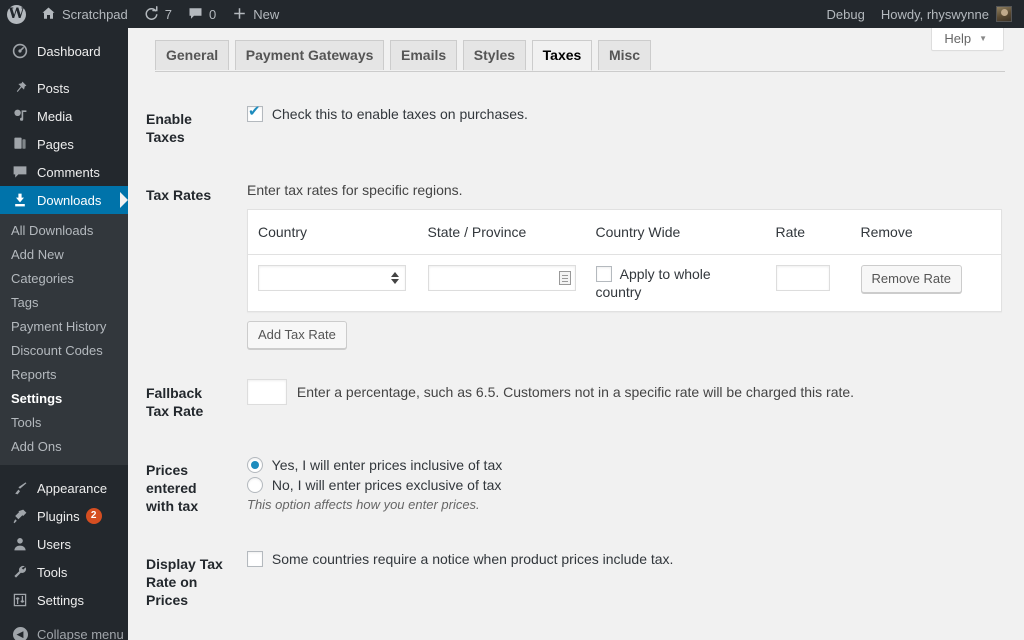 Image resolution: width=1024 pixels, height=640 pixels. I want to click on sidebar-item-pages: Pages, so click(64, 144).